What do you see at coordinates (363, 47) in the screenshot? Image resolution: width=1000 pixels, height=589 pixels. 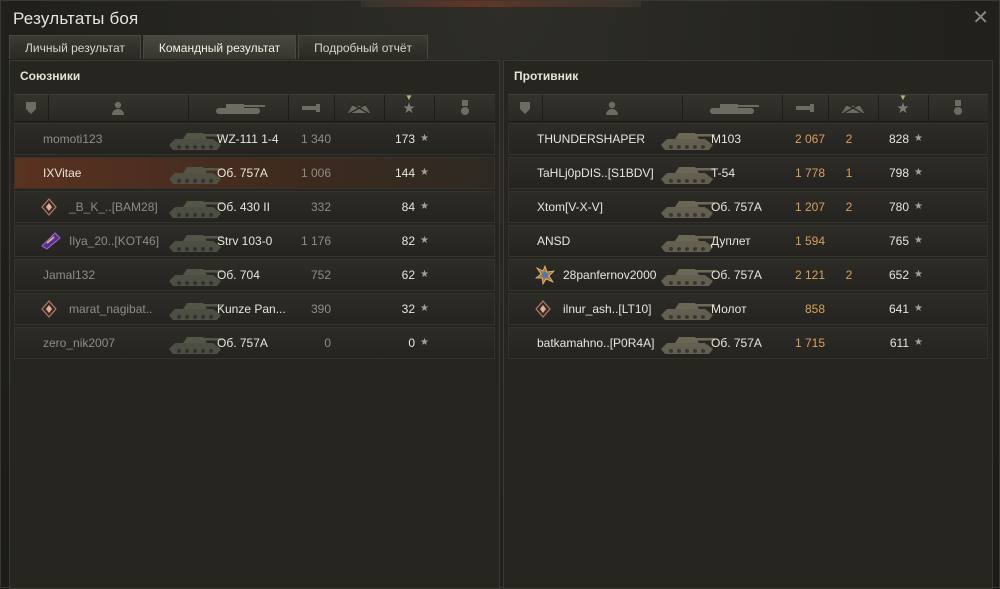 I see `tab-detailed-report: Подробный отчёт` at bounding box center [363, 47].